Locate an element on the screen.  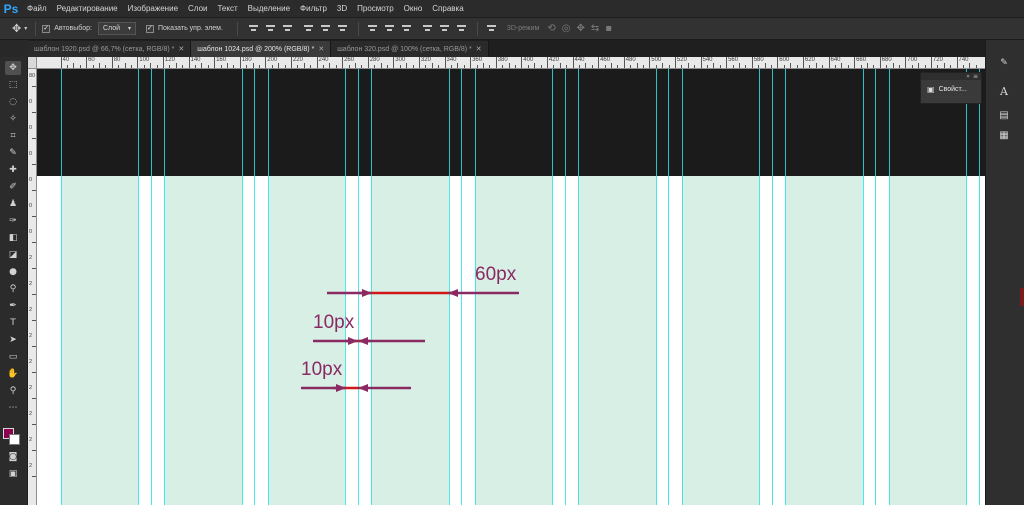
blur-tool-icon: ● is located at coordinates (13, 272).